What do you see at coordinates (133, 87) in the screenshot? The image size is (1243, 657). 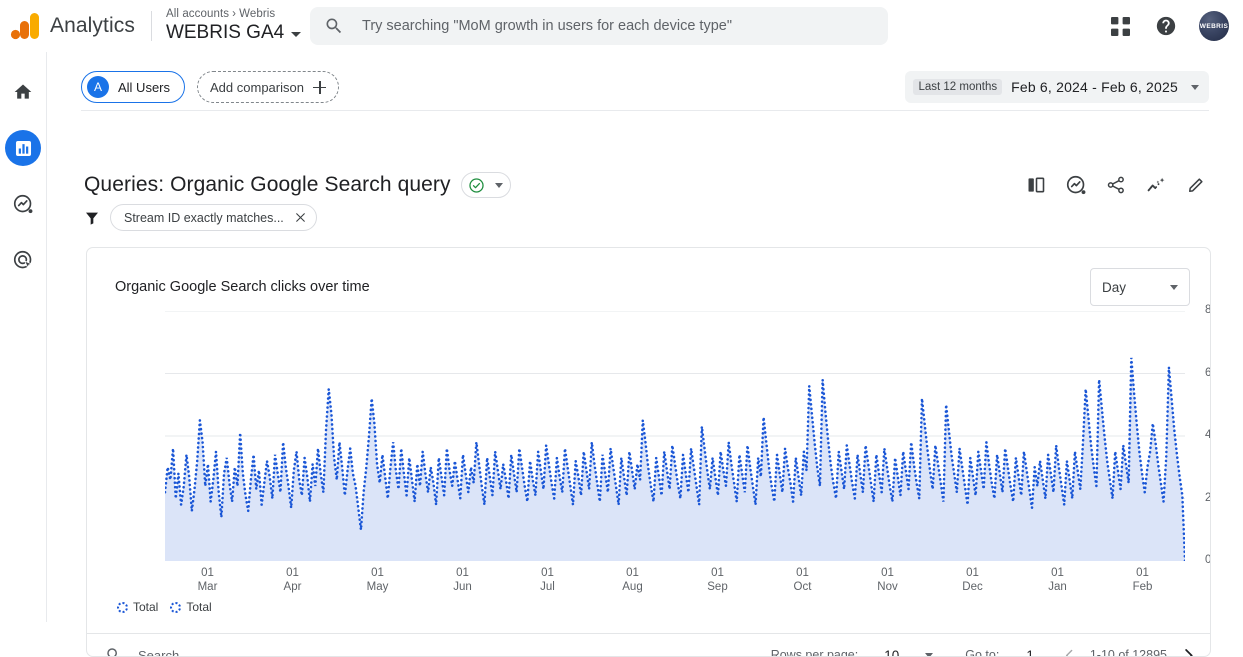 I see `all-users-chip: A All Users` at bounding box center [133, 87].